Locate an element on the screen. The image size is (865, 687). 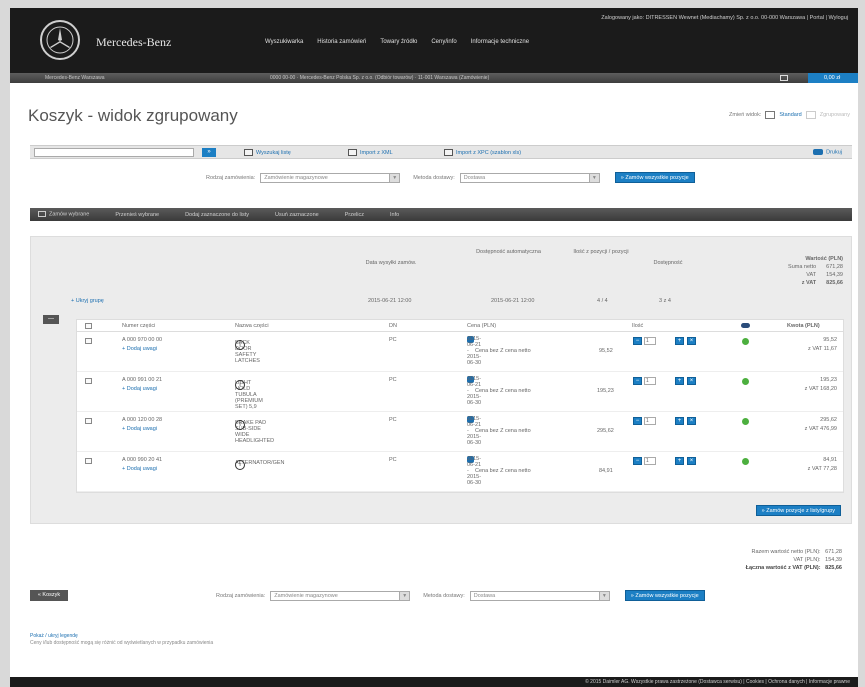
cloud-icon is located at coordinates (745, 325).